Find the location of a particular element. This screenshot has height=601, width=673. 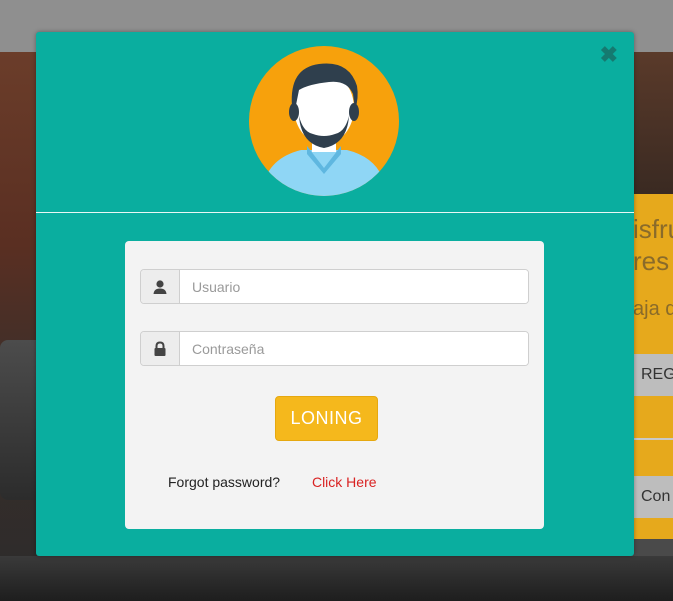

user-icon is located at coordinates (160, 286).